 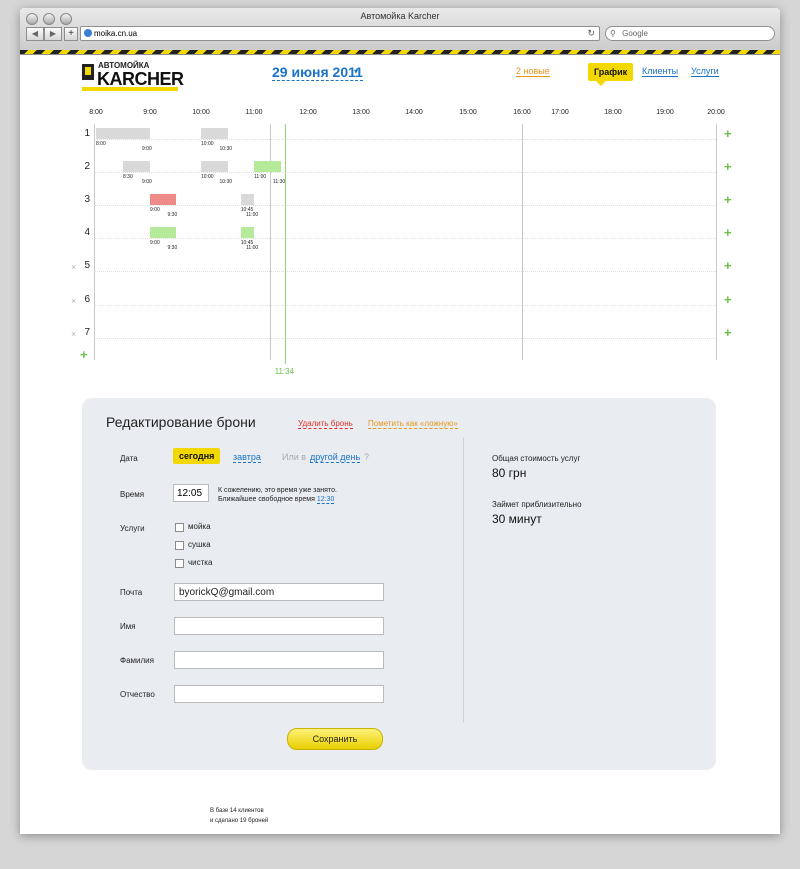 What do you see at coordinates (239, 816) in the screenshot?
I see `footer-stats: В базе 14 клиентов и сделано 19 броней` at bounding box center [239, 816].